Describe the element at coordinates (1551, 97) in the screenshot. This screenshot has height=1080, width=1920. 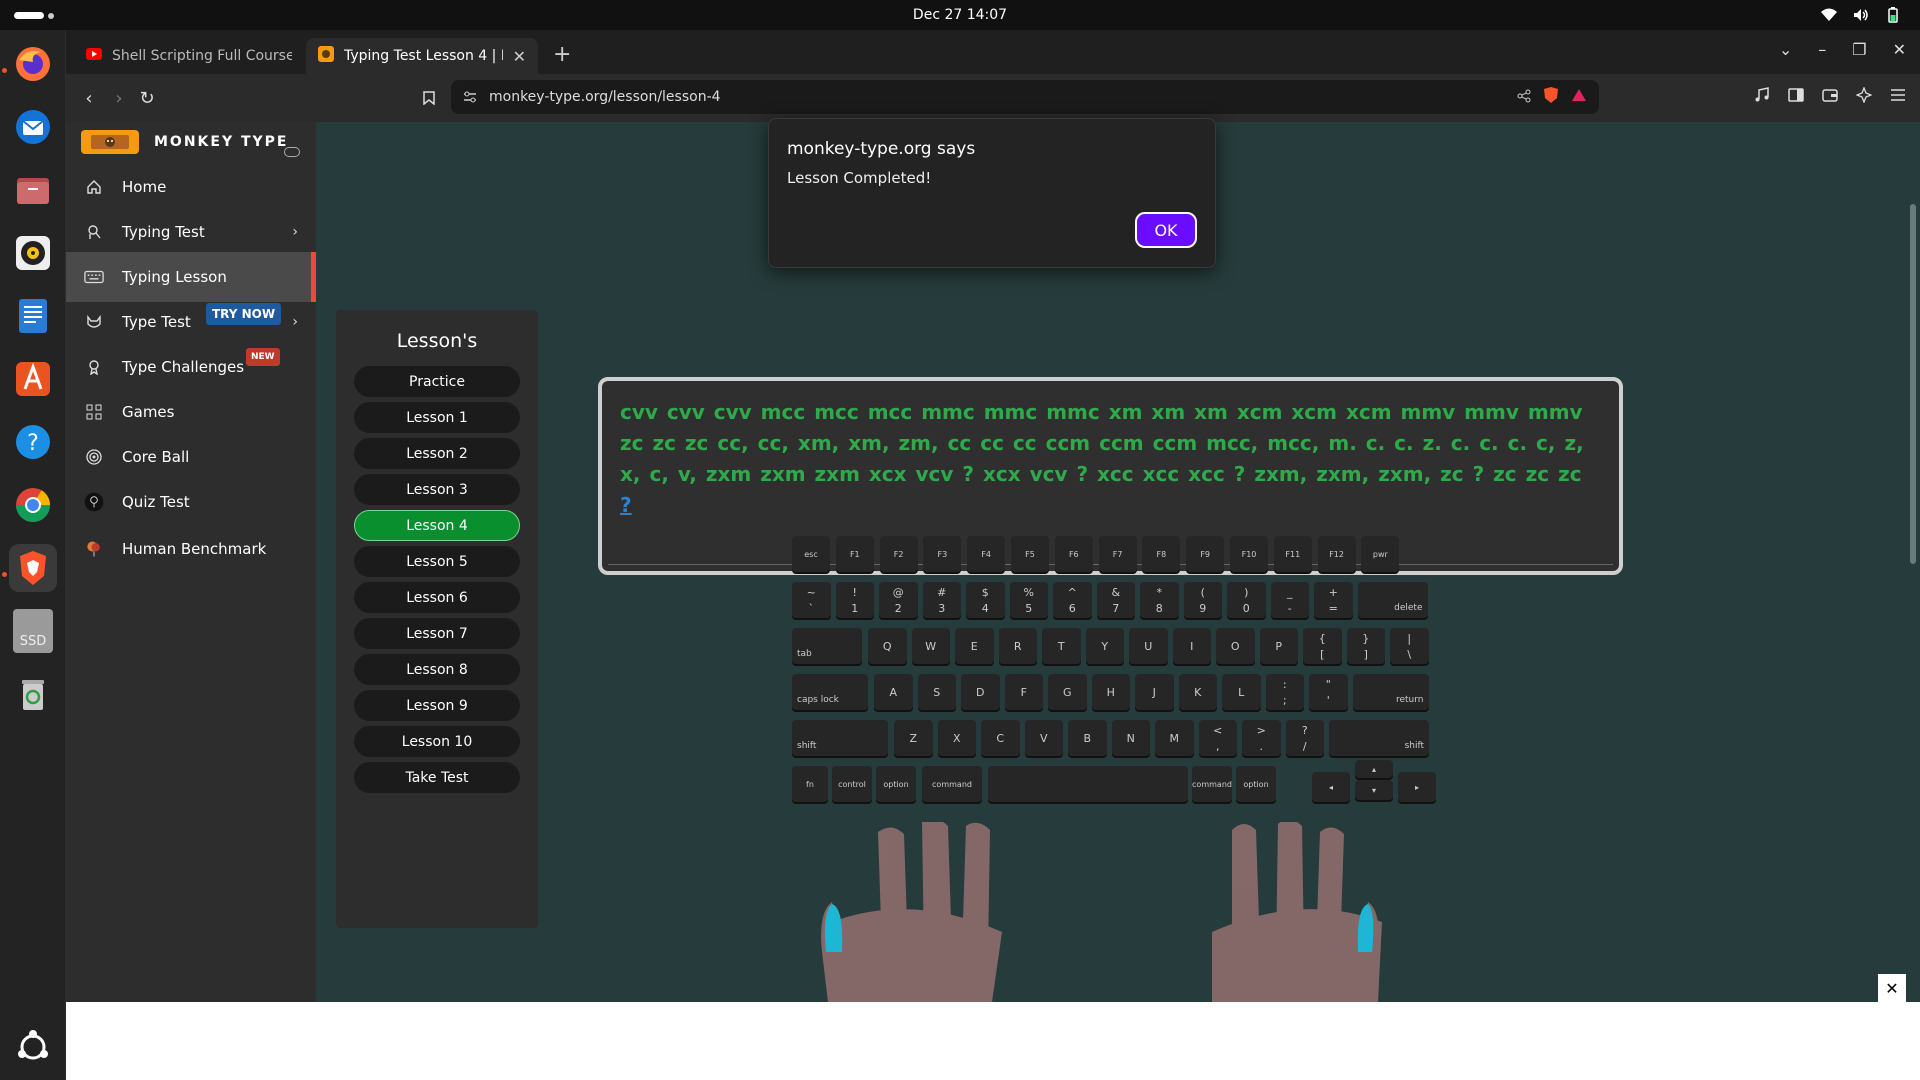
I see `brave-shields-icon` at that location.